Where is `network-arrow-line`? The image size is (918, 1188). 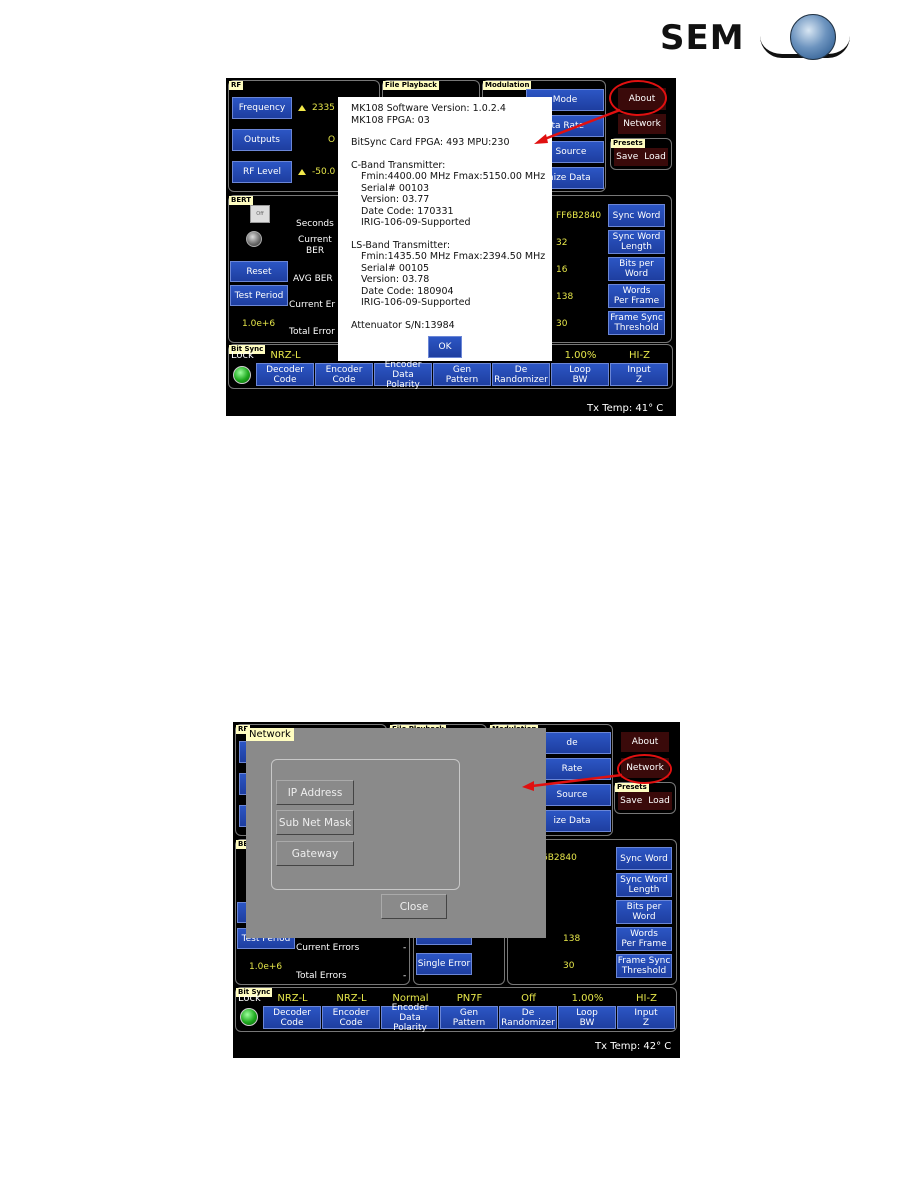
network-arrow-line is located at coordinates (577, 780).